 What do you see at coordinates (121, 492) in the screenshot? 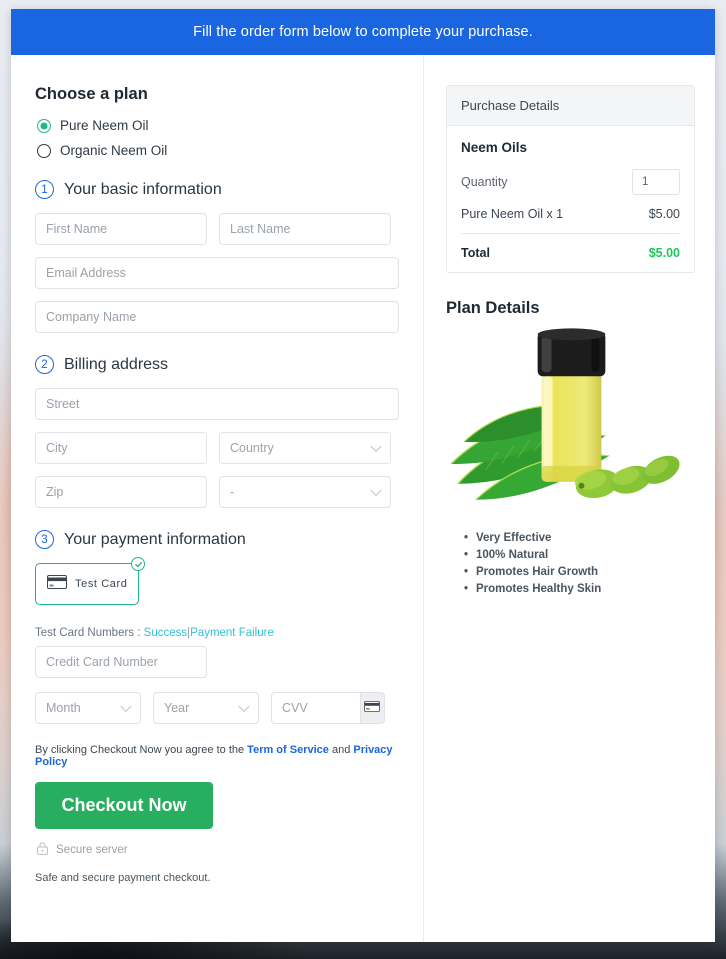
I see `zip-input: Zip` at bounding box center [121, 492].